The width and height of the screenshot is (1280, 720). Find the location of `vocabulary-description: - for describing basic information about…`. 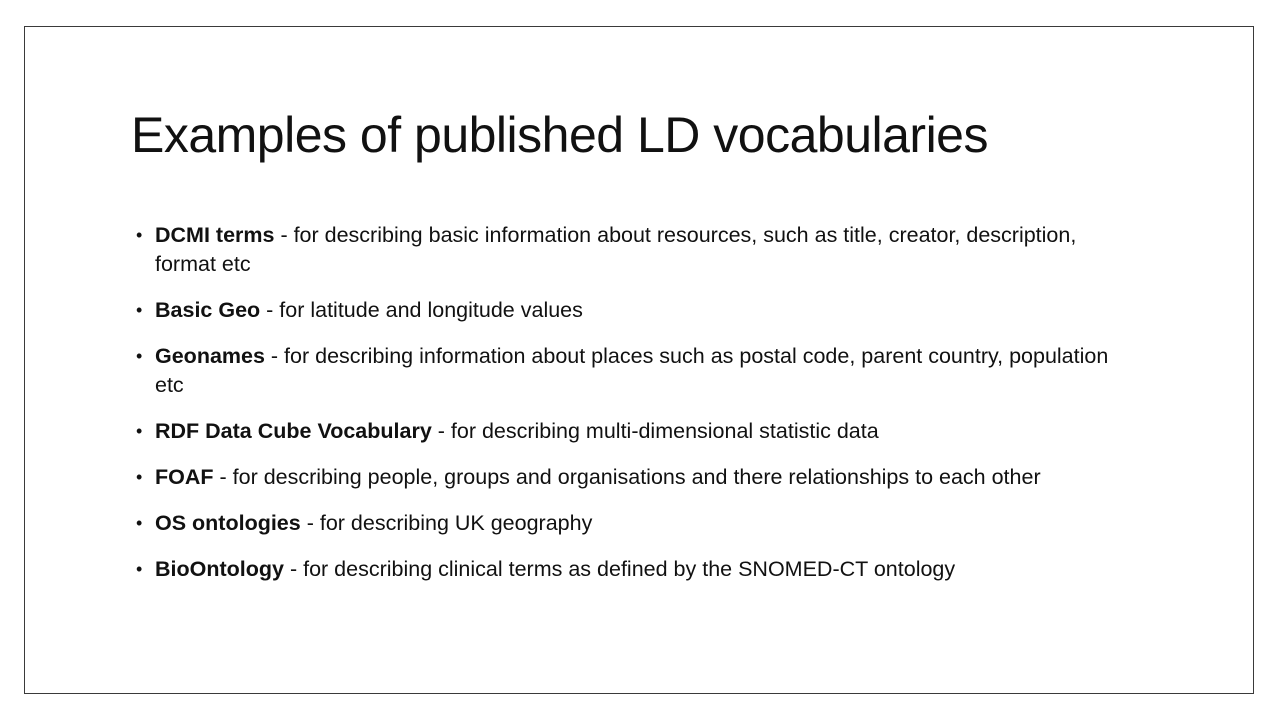

vocabulary-description: - for describing basic information about… is located at coordinates (616, 249).